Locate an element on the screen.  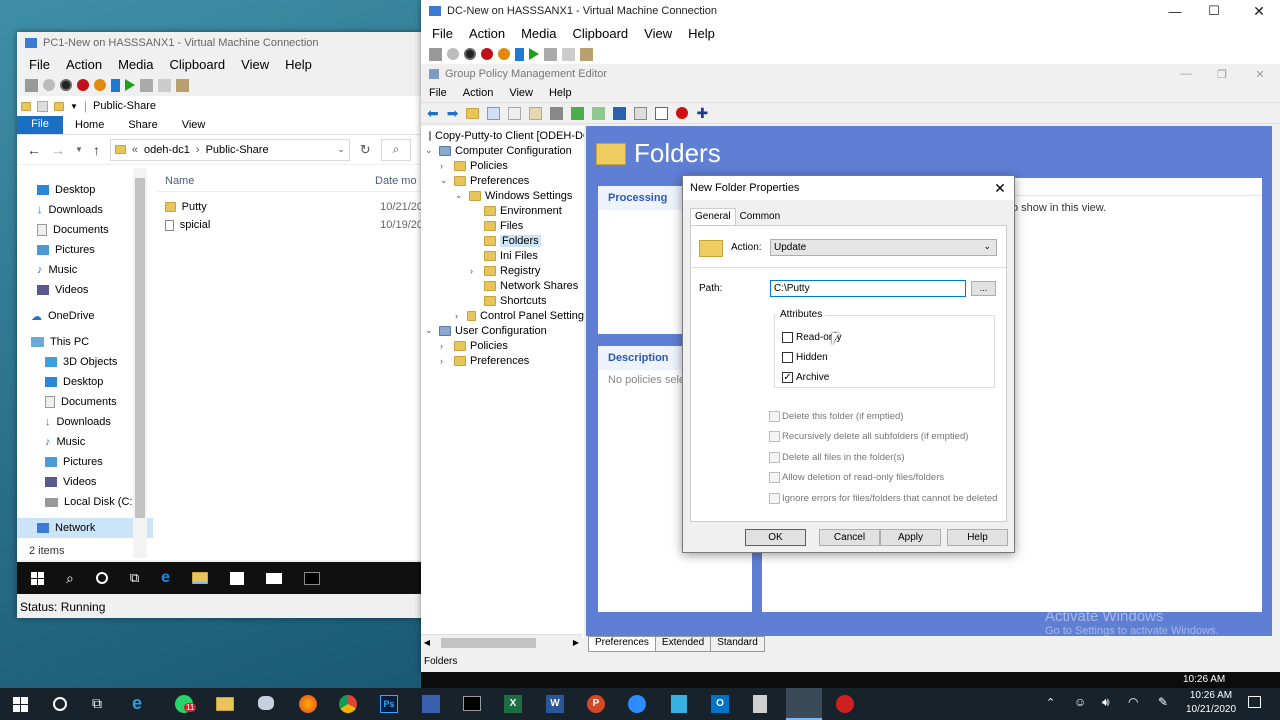
tree-hscrollbar: ◀ ▶ is located at coordinates (501, 642).